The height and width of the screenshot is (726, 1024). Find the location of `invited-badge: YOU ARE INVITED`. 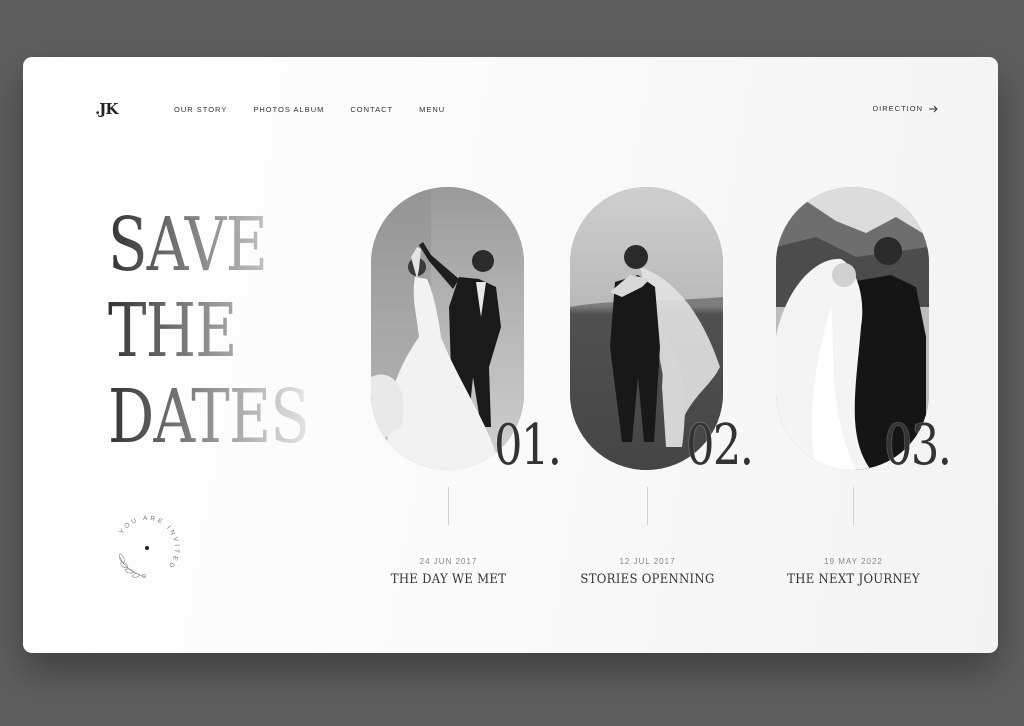

invited-badge: YOU ARE INVITED is located at coordinates (147, 548).